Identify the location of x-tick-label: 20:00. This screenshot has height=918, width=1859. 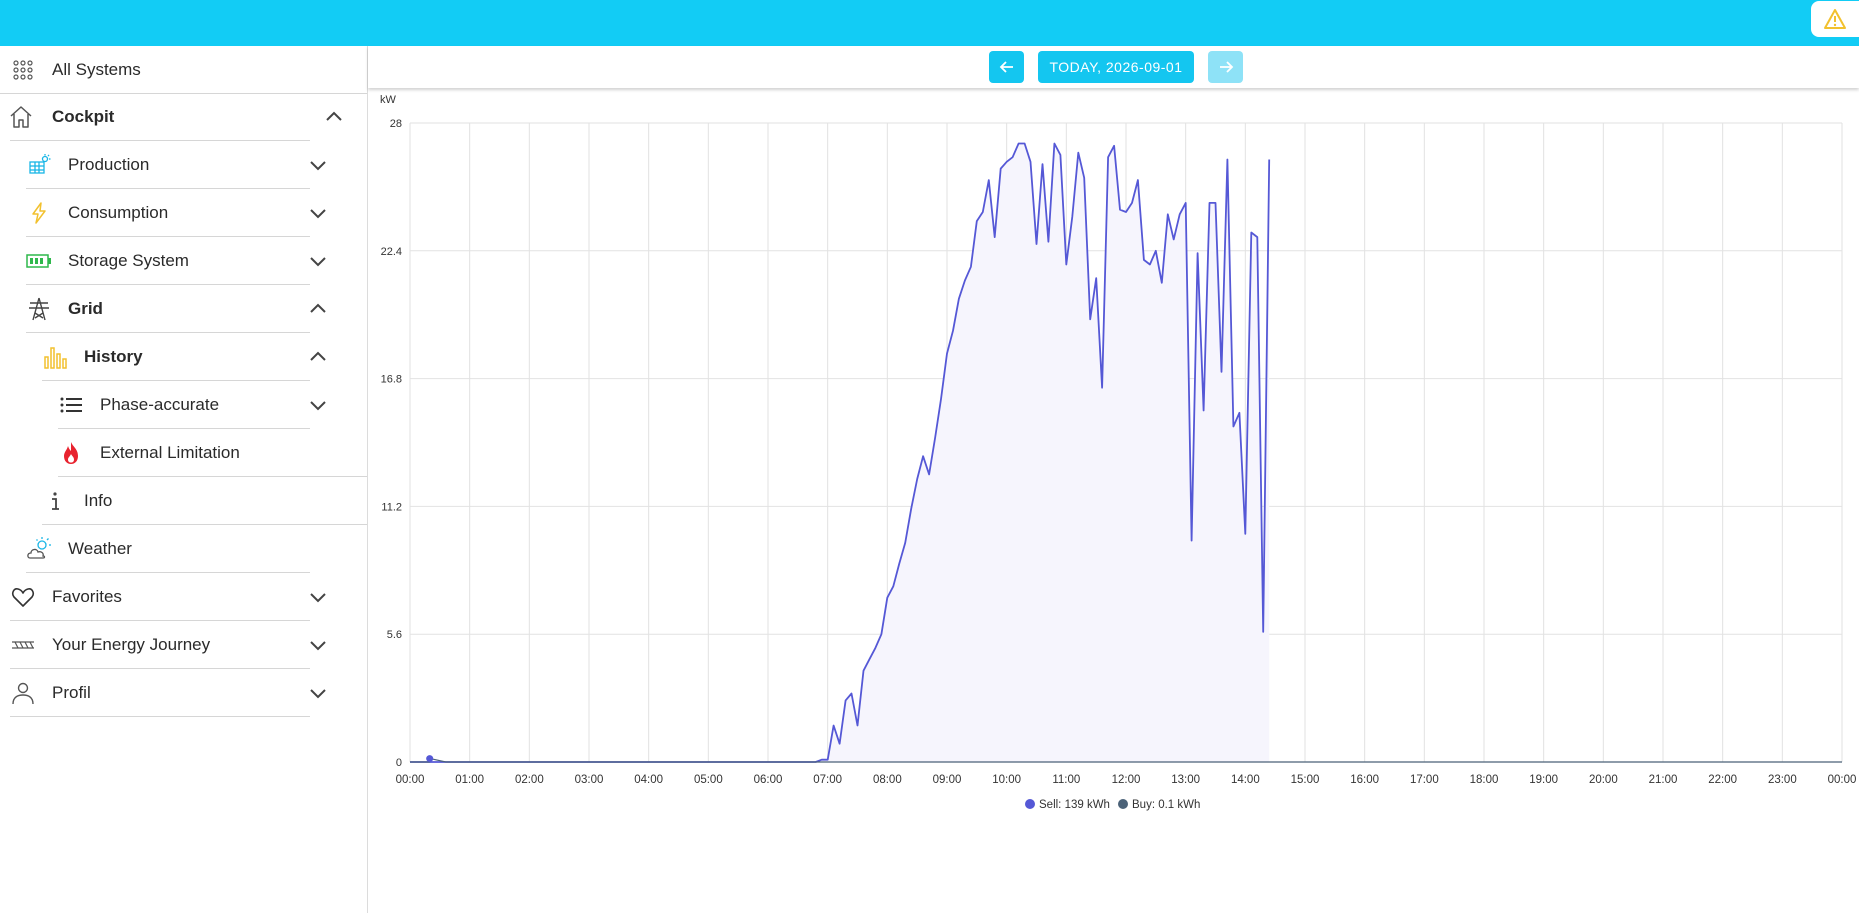
(1603, 780).